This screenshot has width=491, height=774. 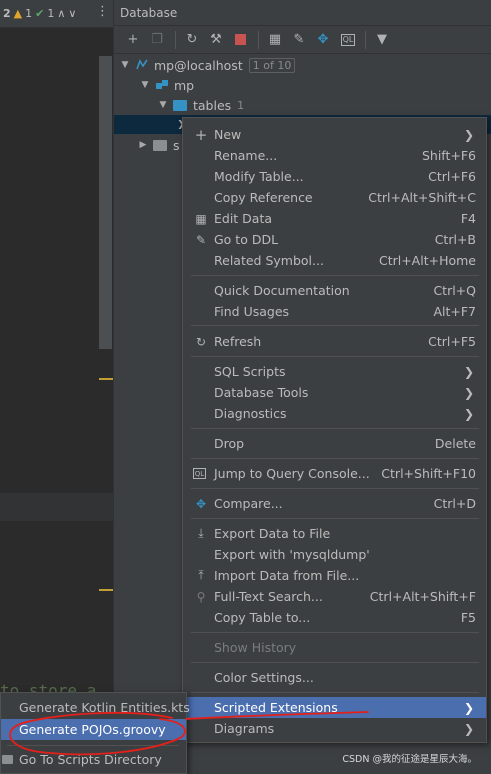 I want to click on menu-item-diagnostics: Diagnostics ❯, so click(x=334, y=413).